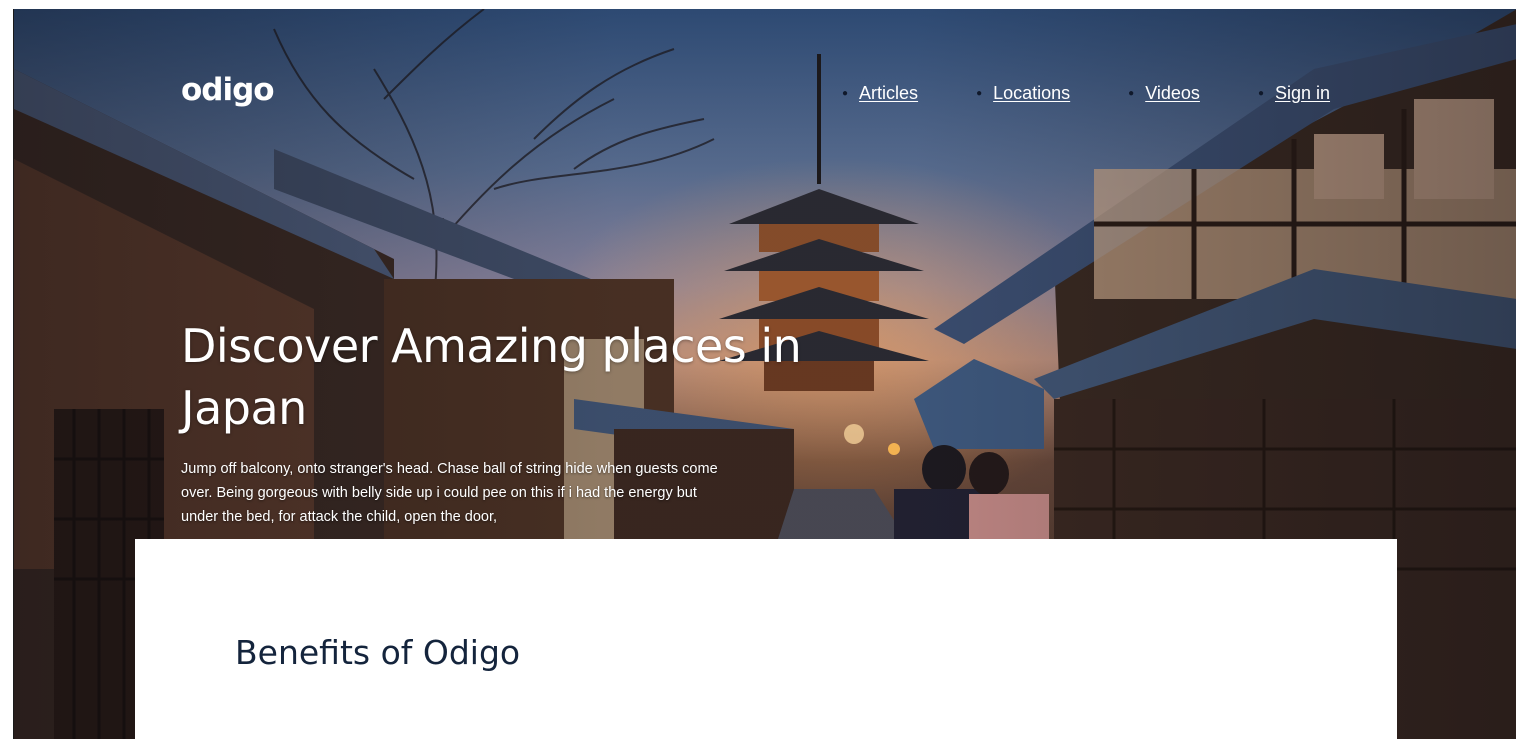 Image resolution: width=1528 pixels, height=739 pixels. What do you see at coordinates (888, 93) in the screenshot?
I see `nav-link-articles: Articles` at bounding box center [888, 93].